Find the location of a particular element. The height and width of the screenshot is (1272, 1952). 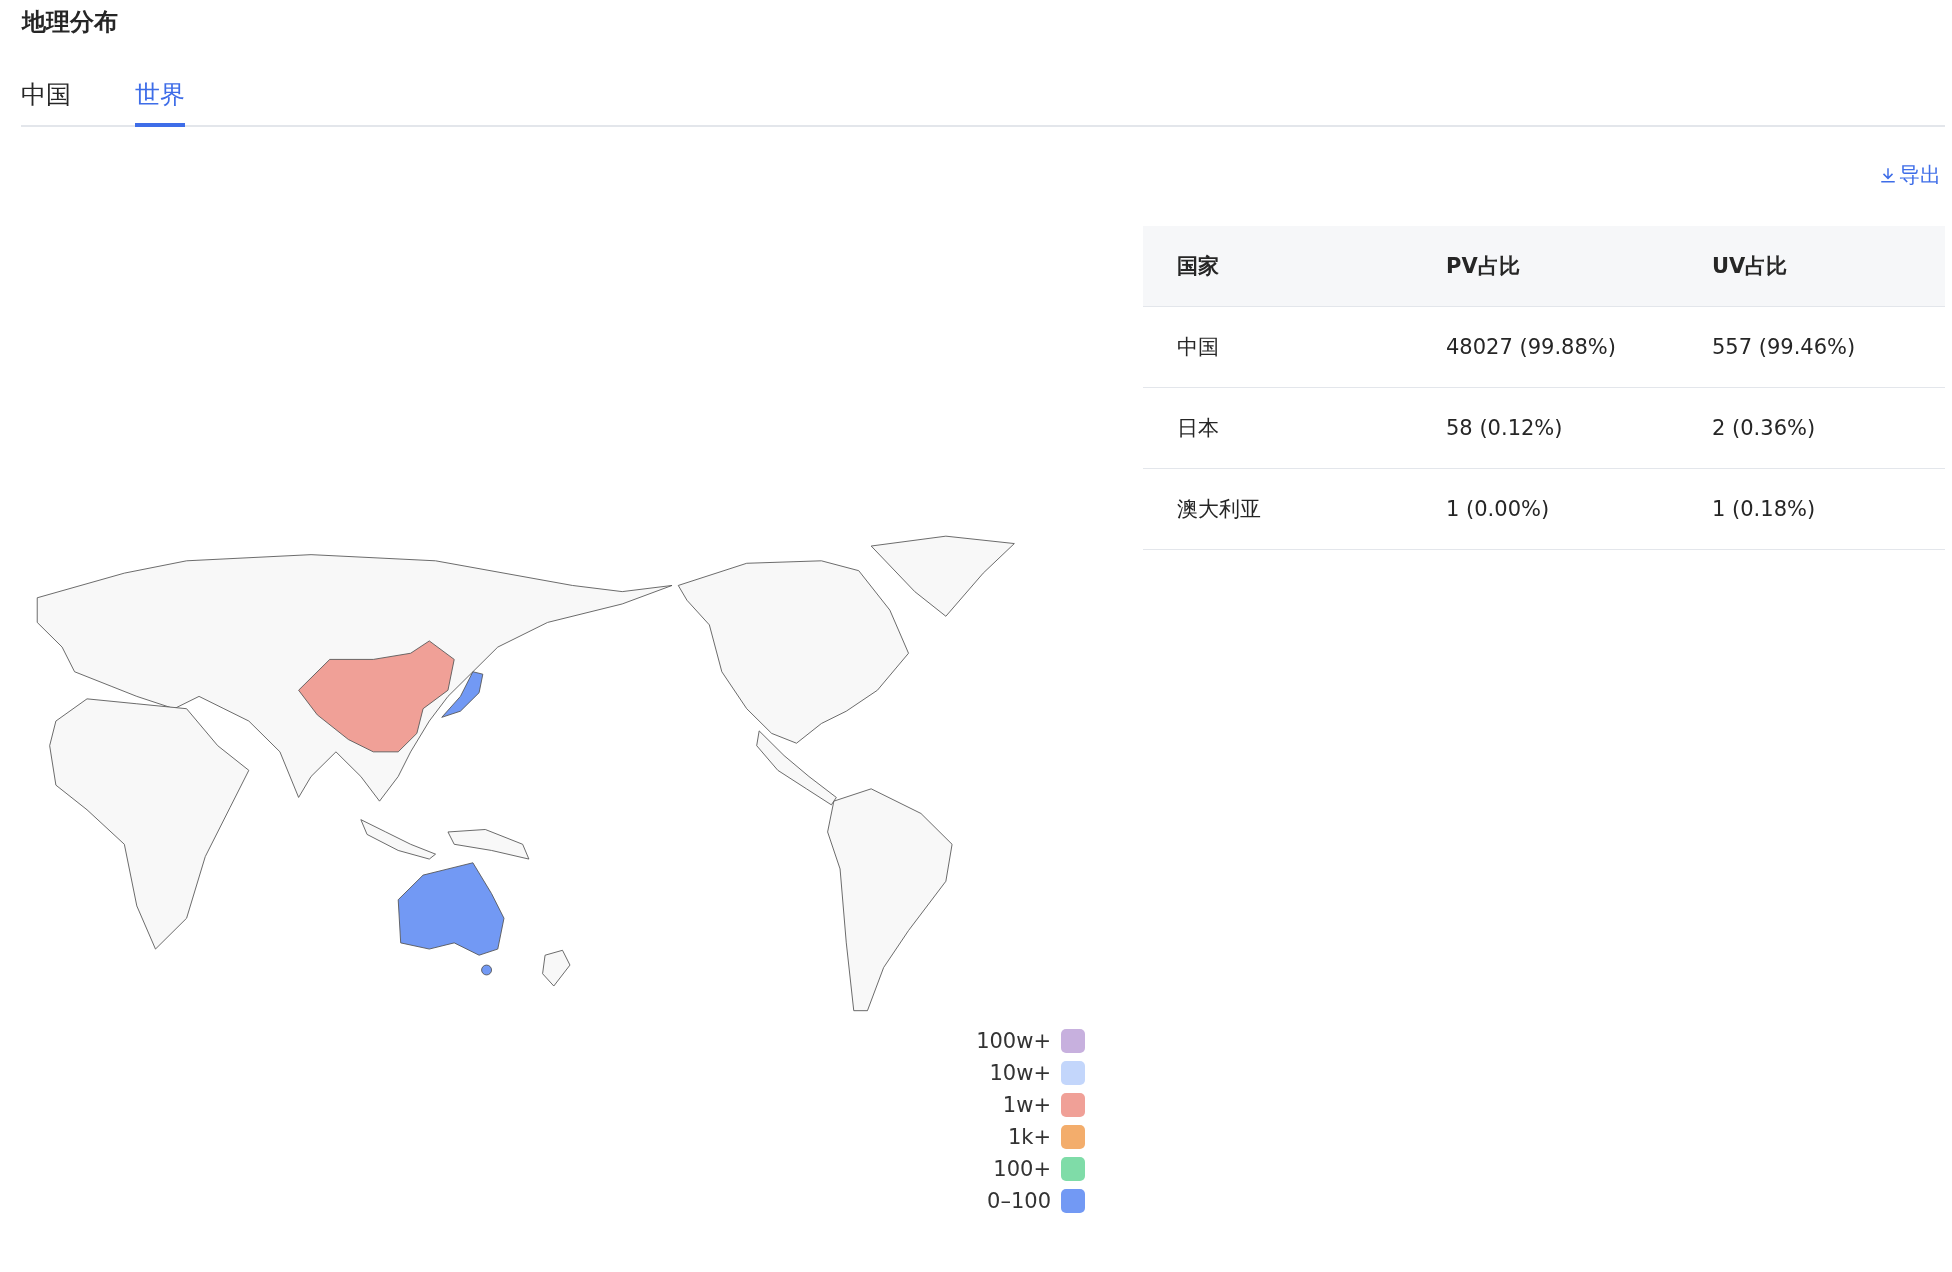

table-cell-text: 中国 is located at coordinates (1198, 347).